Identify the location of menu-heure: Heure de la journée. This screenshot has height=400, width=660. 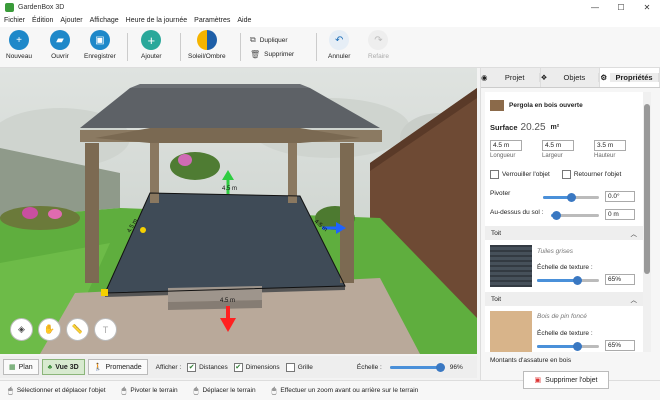
(157, 20).